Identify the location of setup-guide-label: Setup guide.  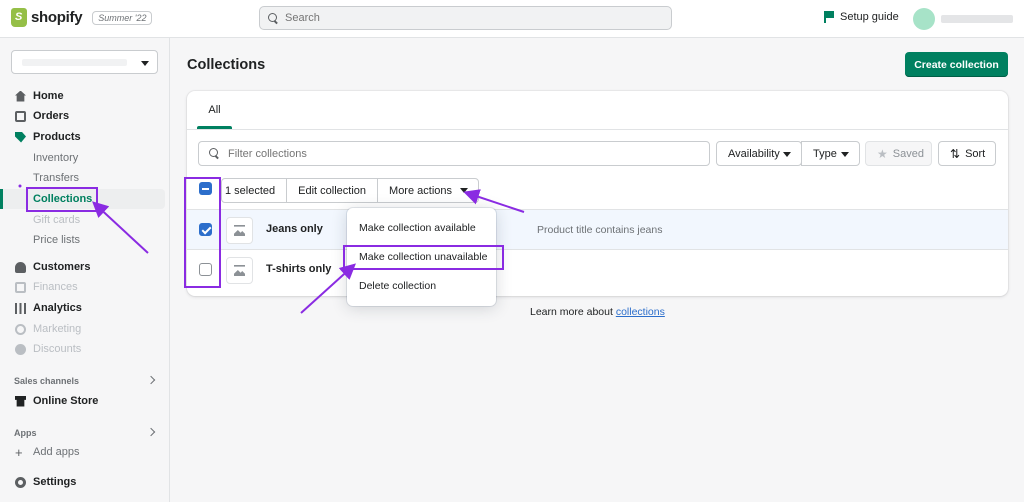
(869, 17).